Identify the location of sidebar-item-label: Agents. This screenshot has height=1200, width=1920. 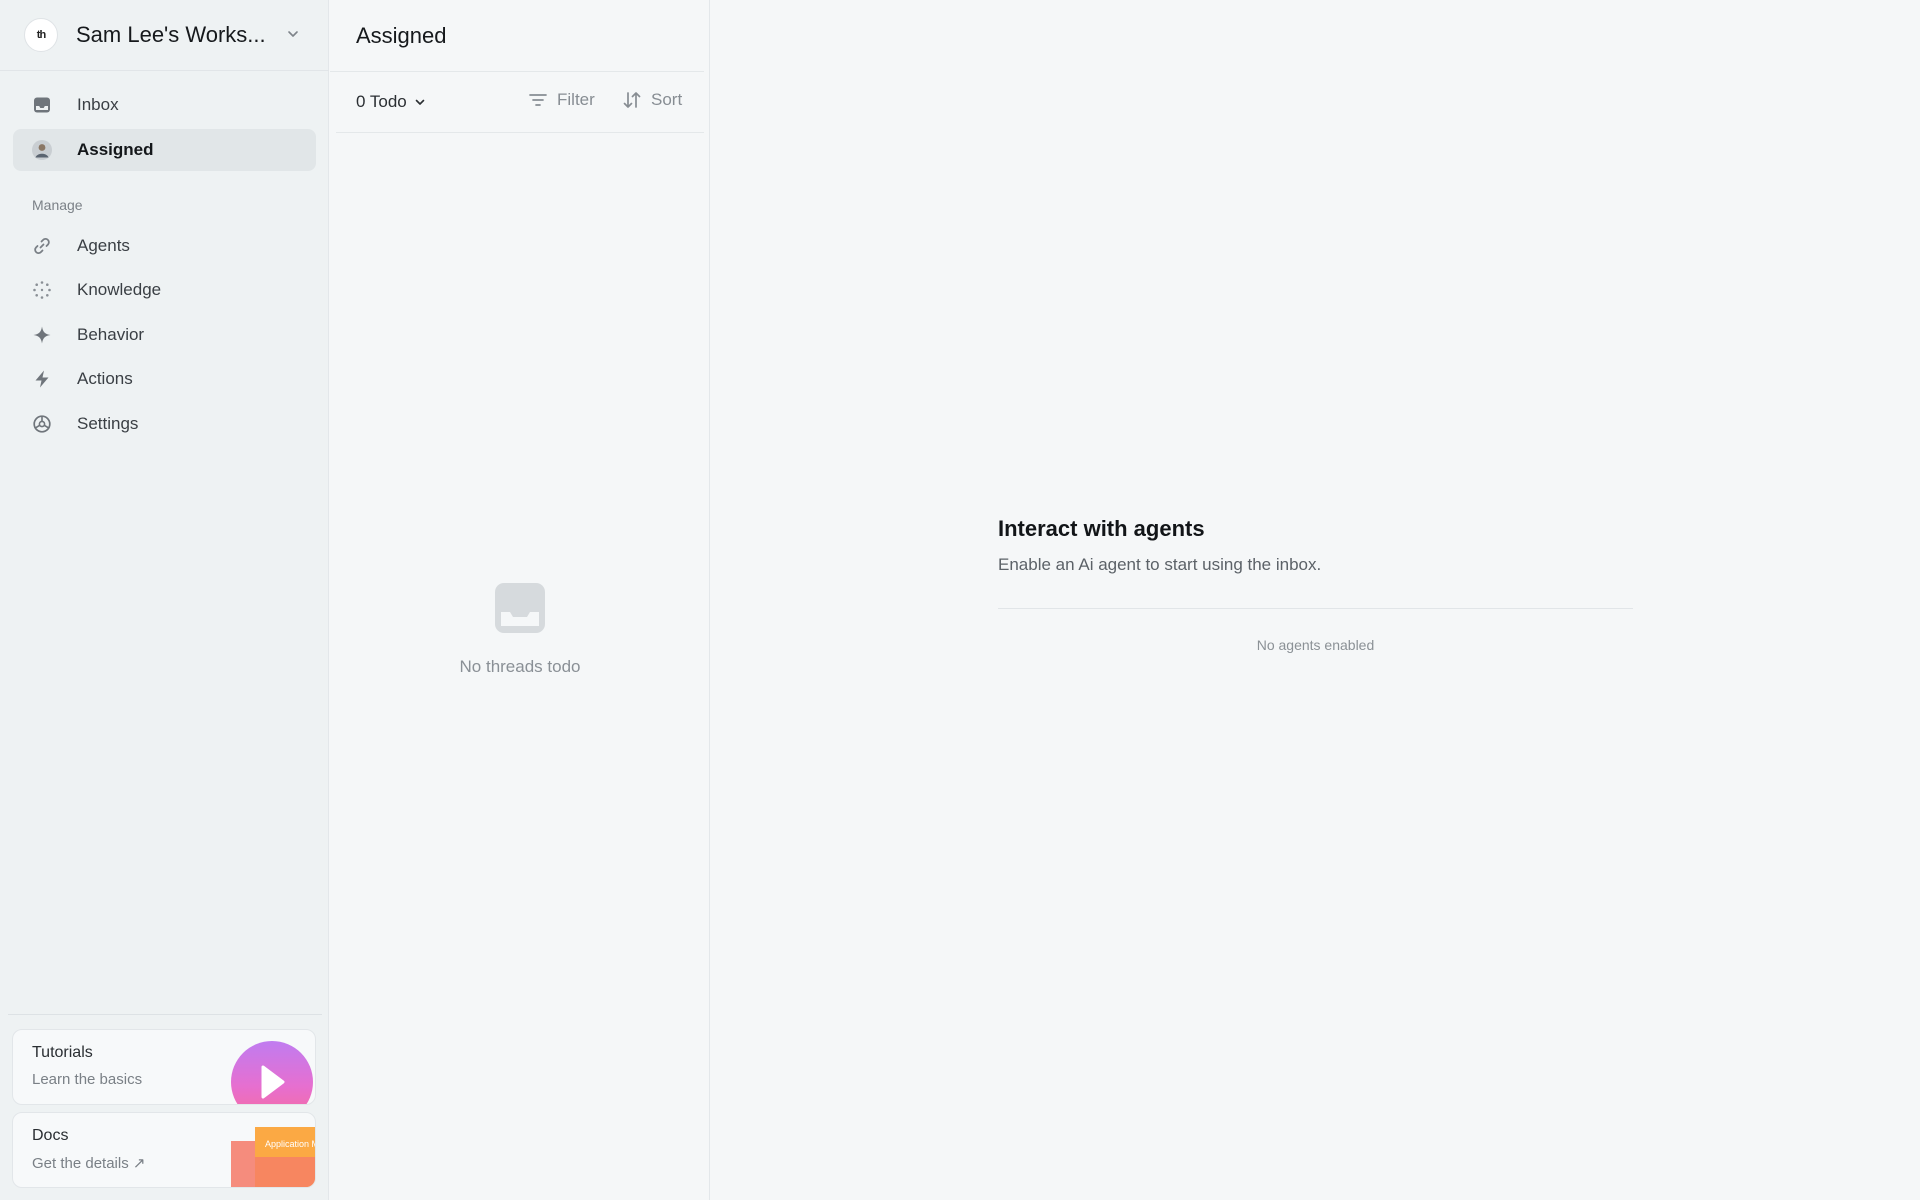
(103, 245).